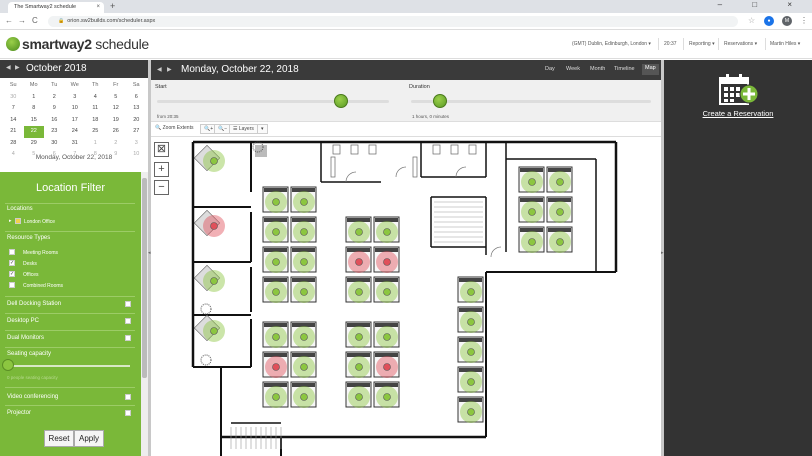 The width and height of the screenshot is (812, 456). I want to click on filter-scrollbar, so click(144, 314).